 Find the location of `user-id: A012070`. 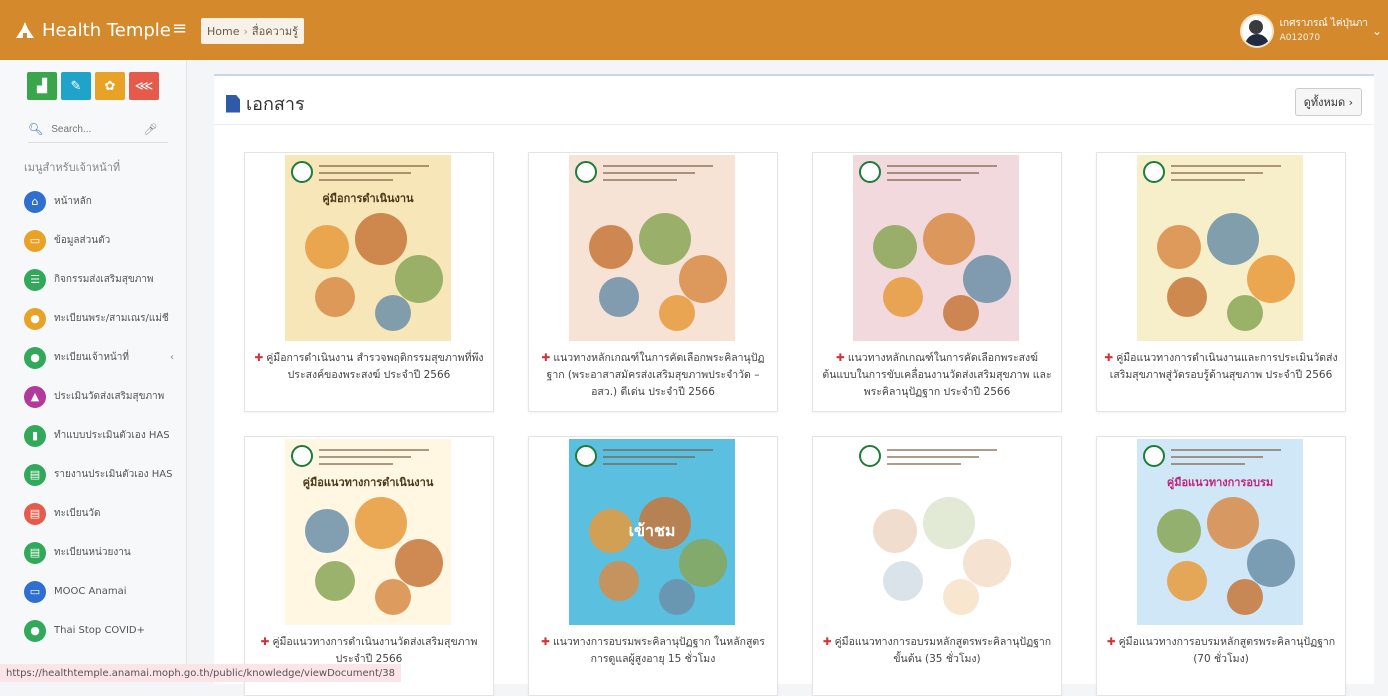

user-id: A012070 is located at coordinates (1300, 38).